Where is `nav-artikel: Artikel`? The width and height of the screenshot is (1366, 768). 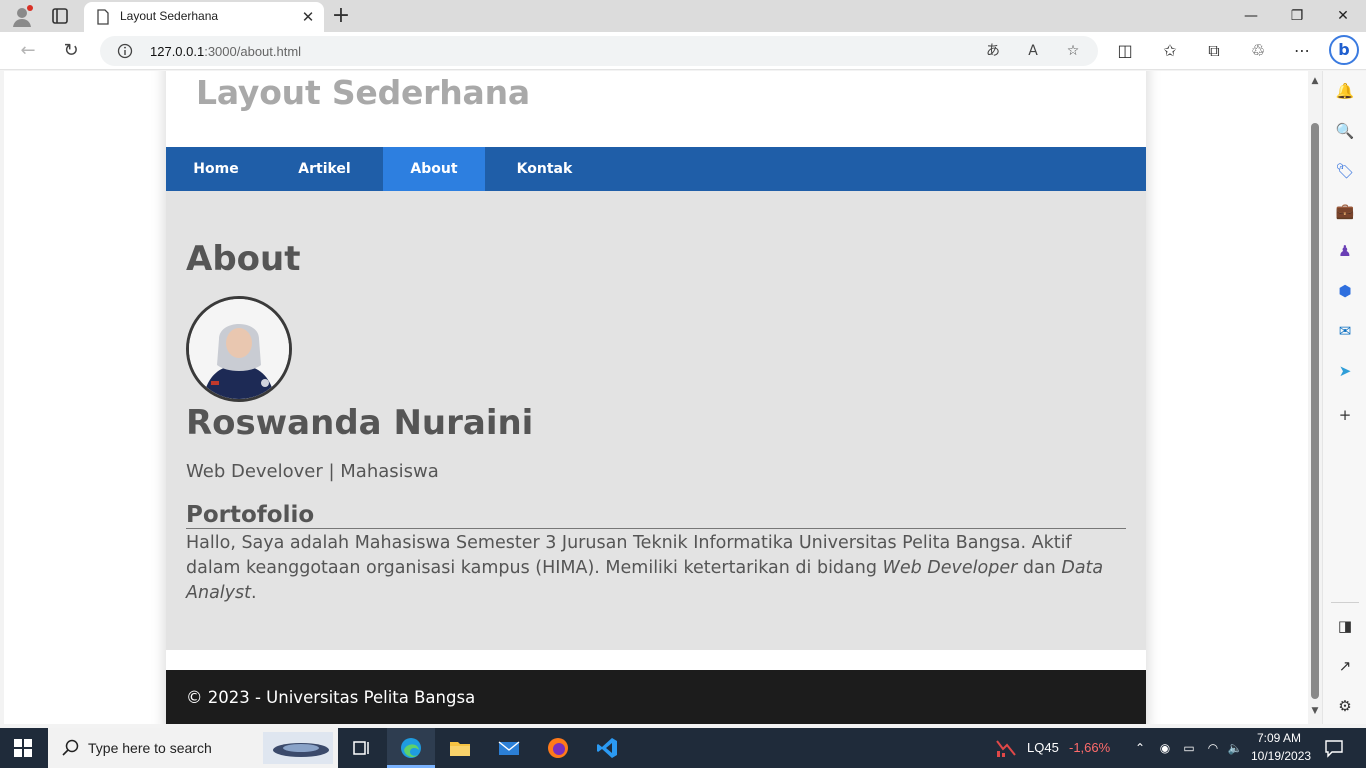
nav-artikel: Artikel is located at coordinates (324, 169).